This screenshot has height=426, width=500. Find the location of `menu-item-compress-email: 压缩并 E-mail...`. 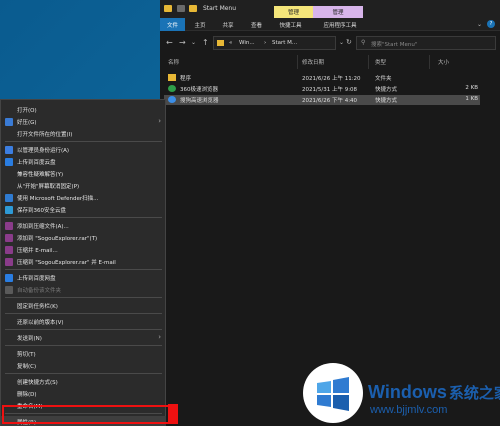

menu-item-compress-email: 压缩并 E-mail... is located at coordinates (83, 250).